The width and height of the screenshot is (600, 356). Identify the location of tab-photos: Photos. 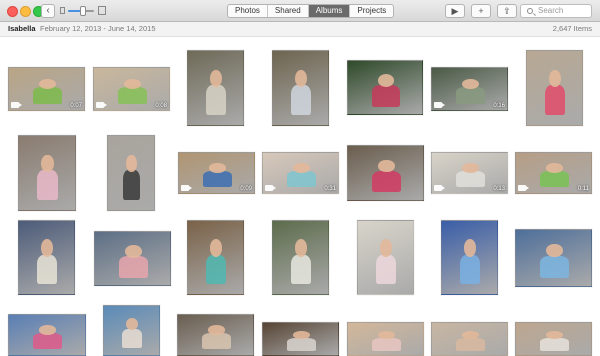
(248, 11).